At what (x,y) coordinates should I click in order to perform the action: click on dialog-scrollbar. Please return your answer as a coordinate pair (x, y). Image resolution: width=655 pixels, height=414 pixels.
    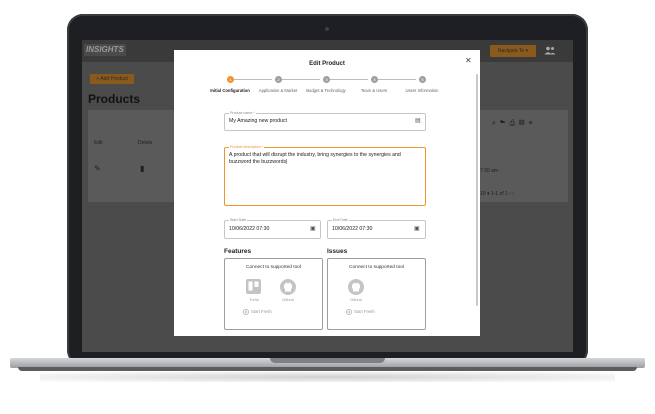
    Looking at the image, I should click on (477, 190).